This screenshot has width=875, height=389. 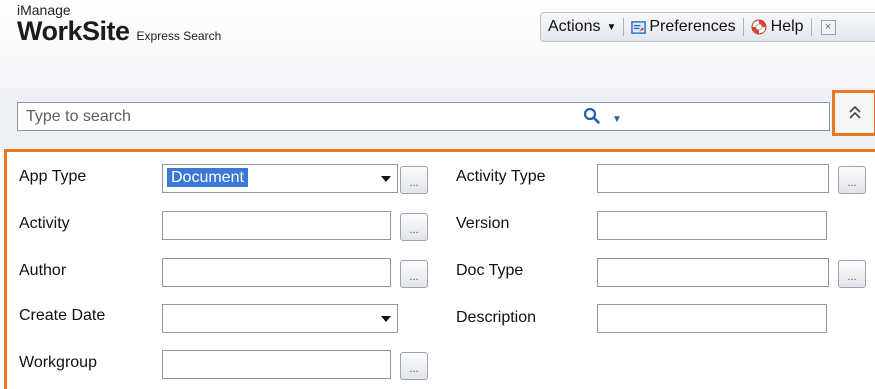 I want to click on close-button: ×, so click(x=827, y=27).